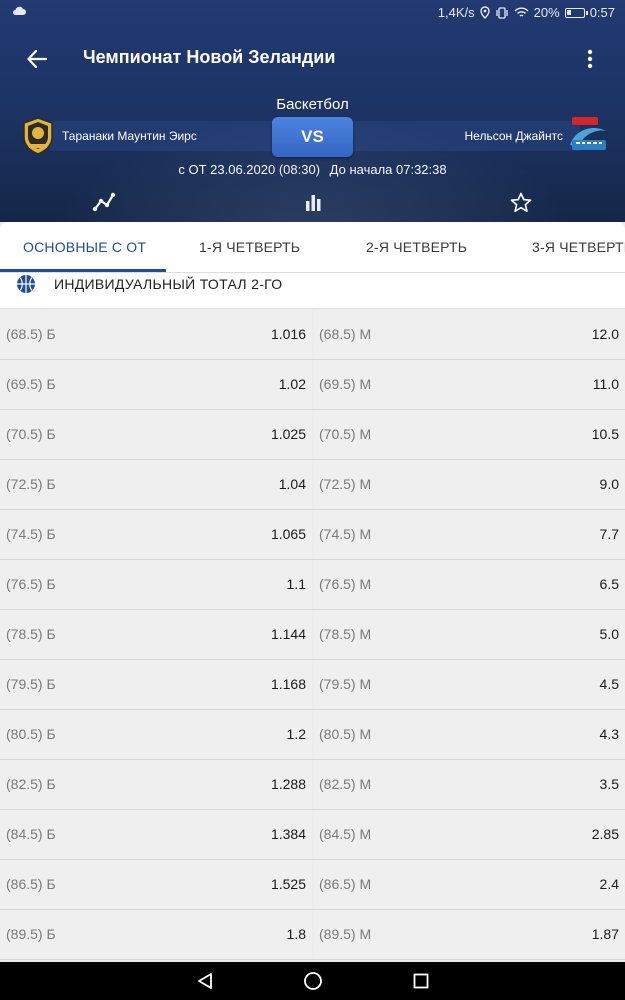  I want to click on app-bar: Чемпионат Новой Зеландии, so click(312, 59).